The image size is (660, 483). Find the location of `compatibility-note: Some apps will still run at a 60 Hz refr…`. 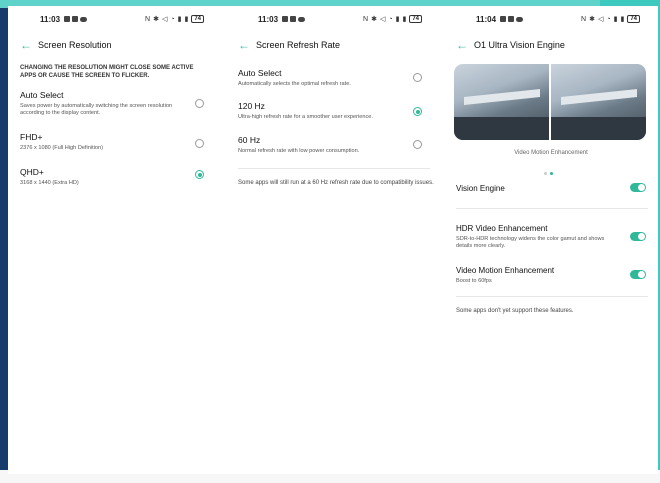

compatibility-note: Some apps will still run at a 60 Hz refr… is located at coordinates (336, 183).